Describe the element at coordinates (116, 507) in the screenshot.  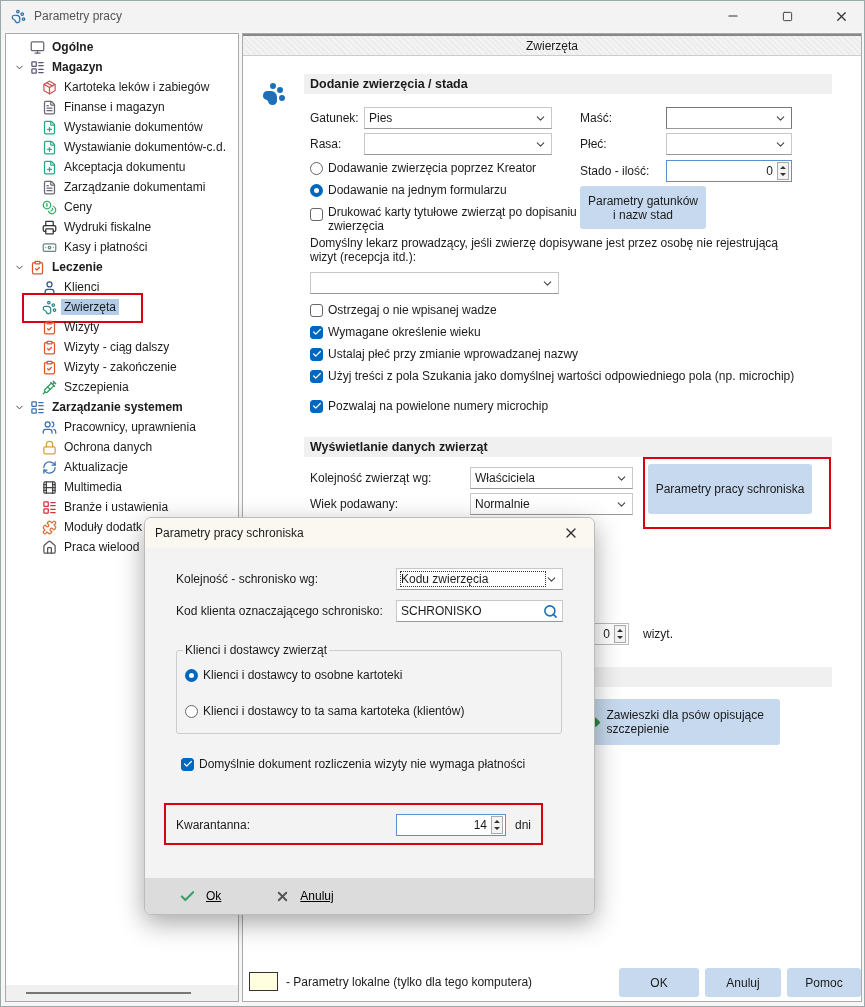
I see `tree-item: Branże i ustawienia` at that location.